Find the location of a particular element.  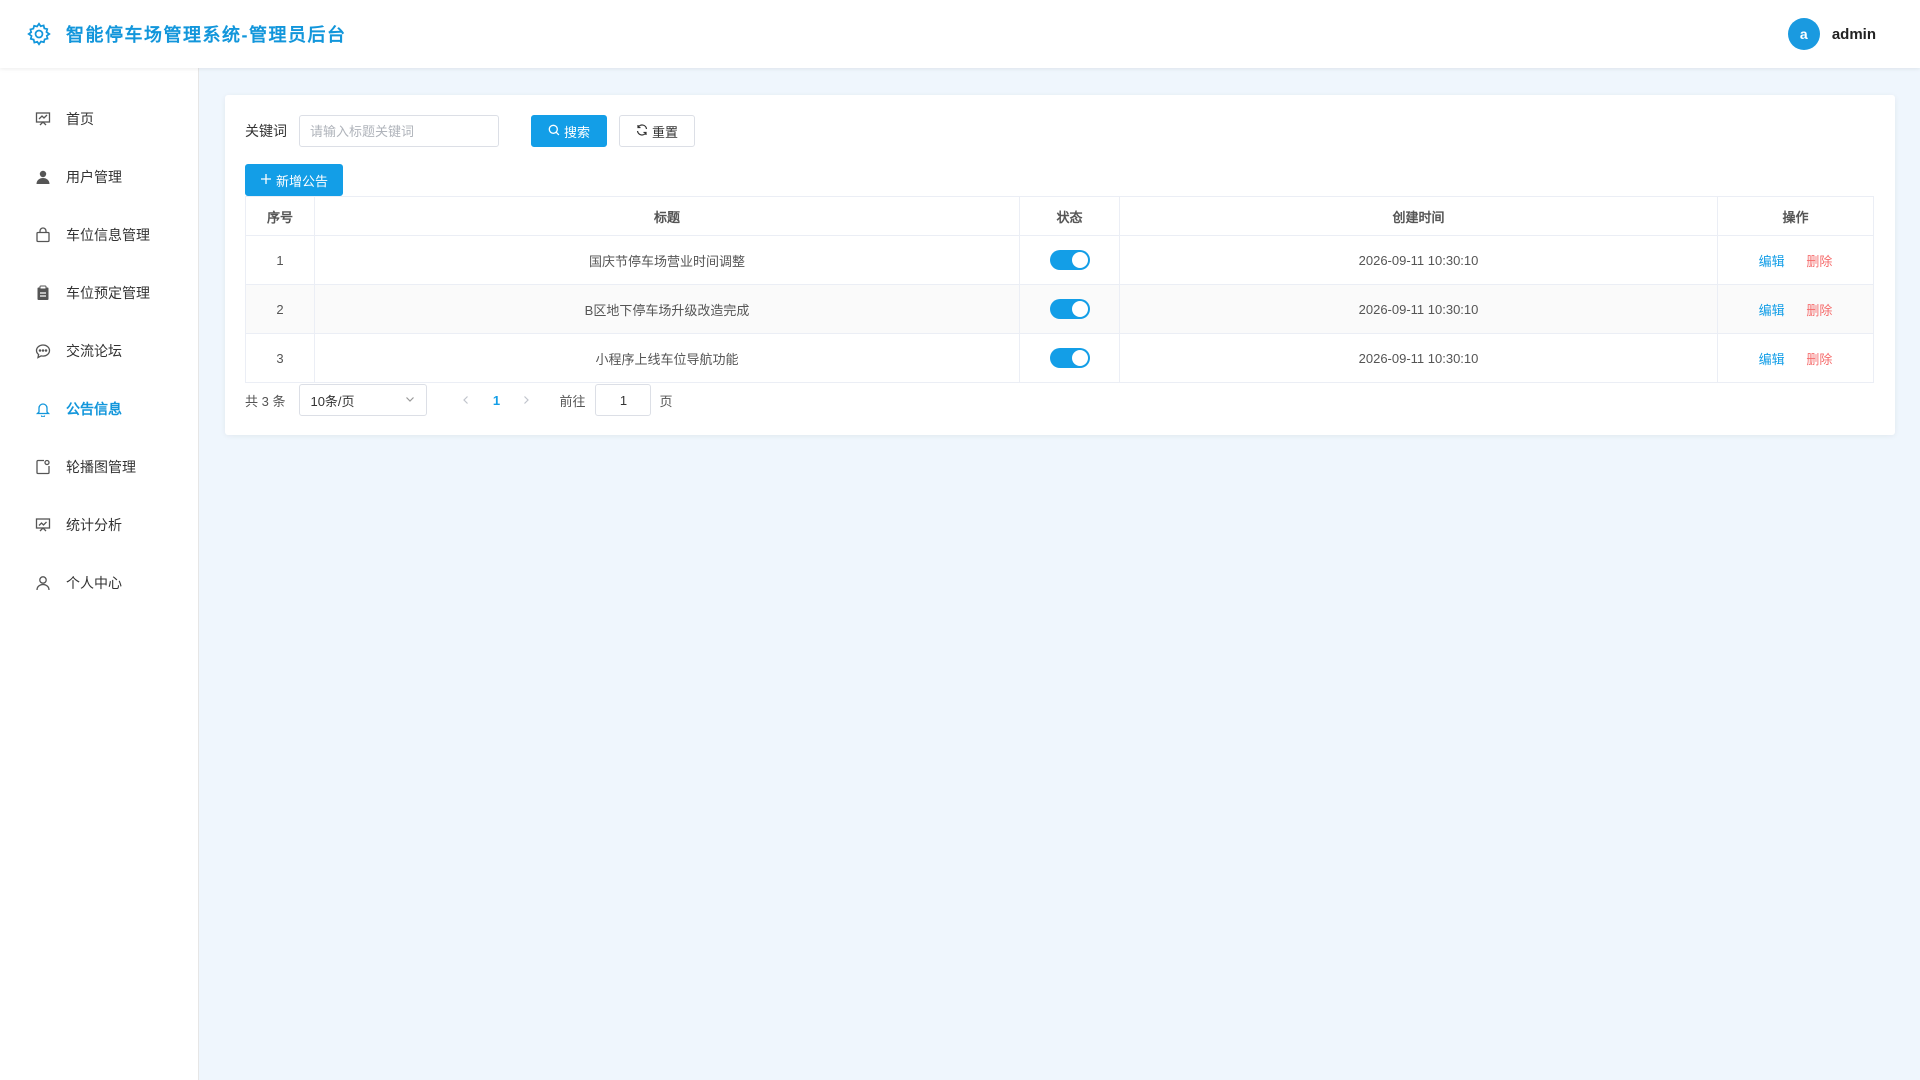

bell-icon is located at coordinates (43, 409).